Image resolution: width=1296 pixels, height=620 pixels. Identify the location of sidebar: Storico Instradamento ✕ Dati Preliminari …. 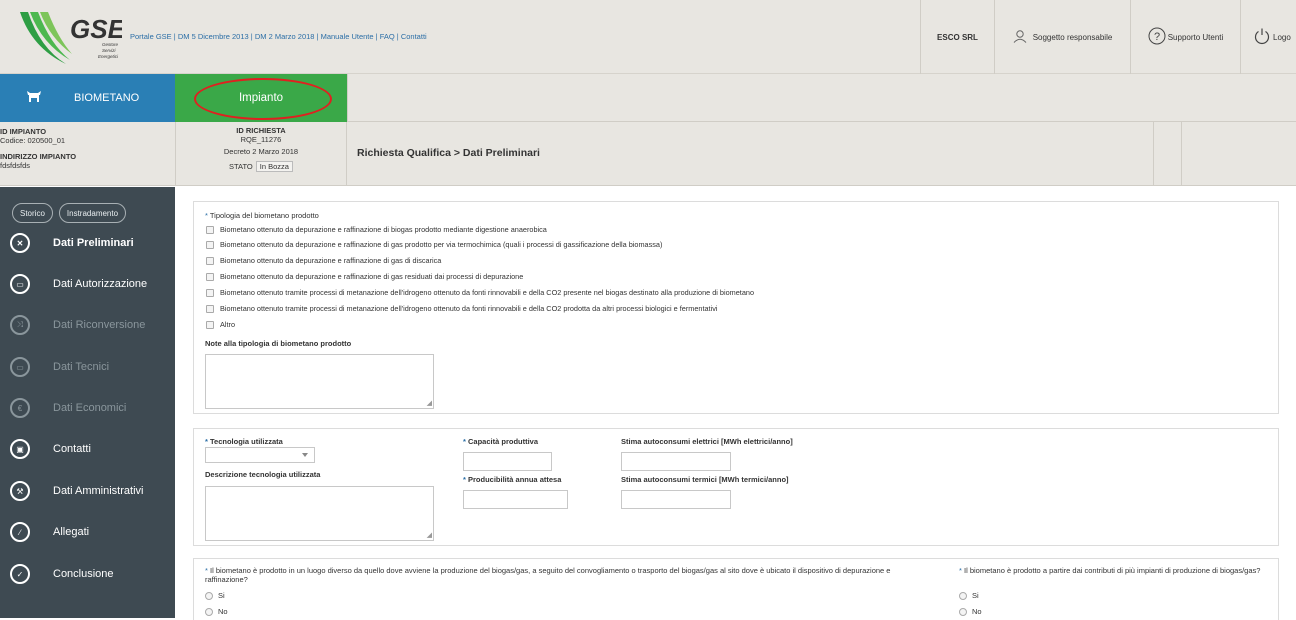
(87, 402).